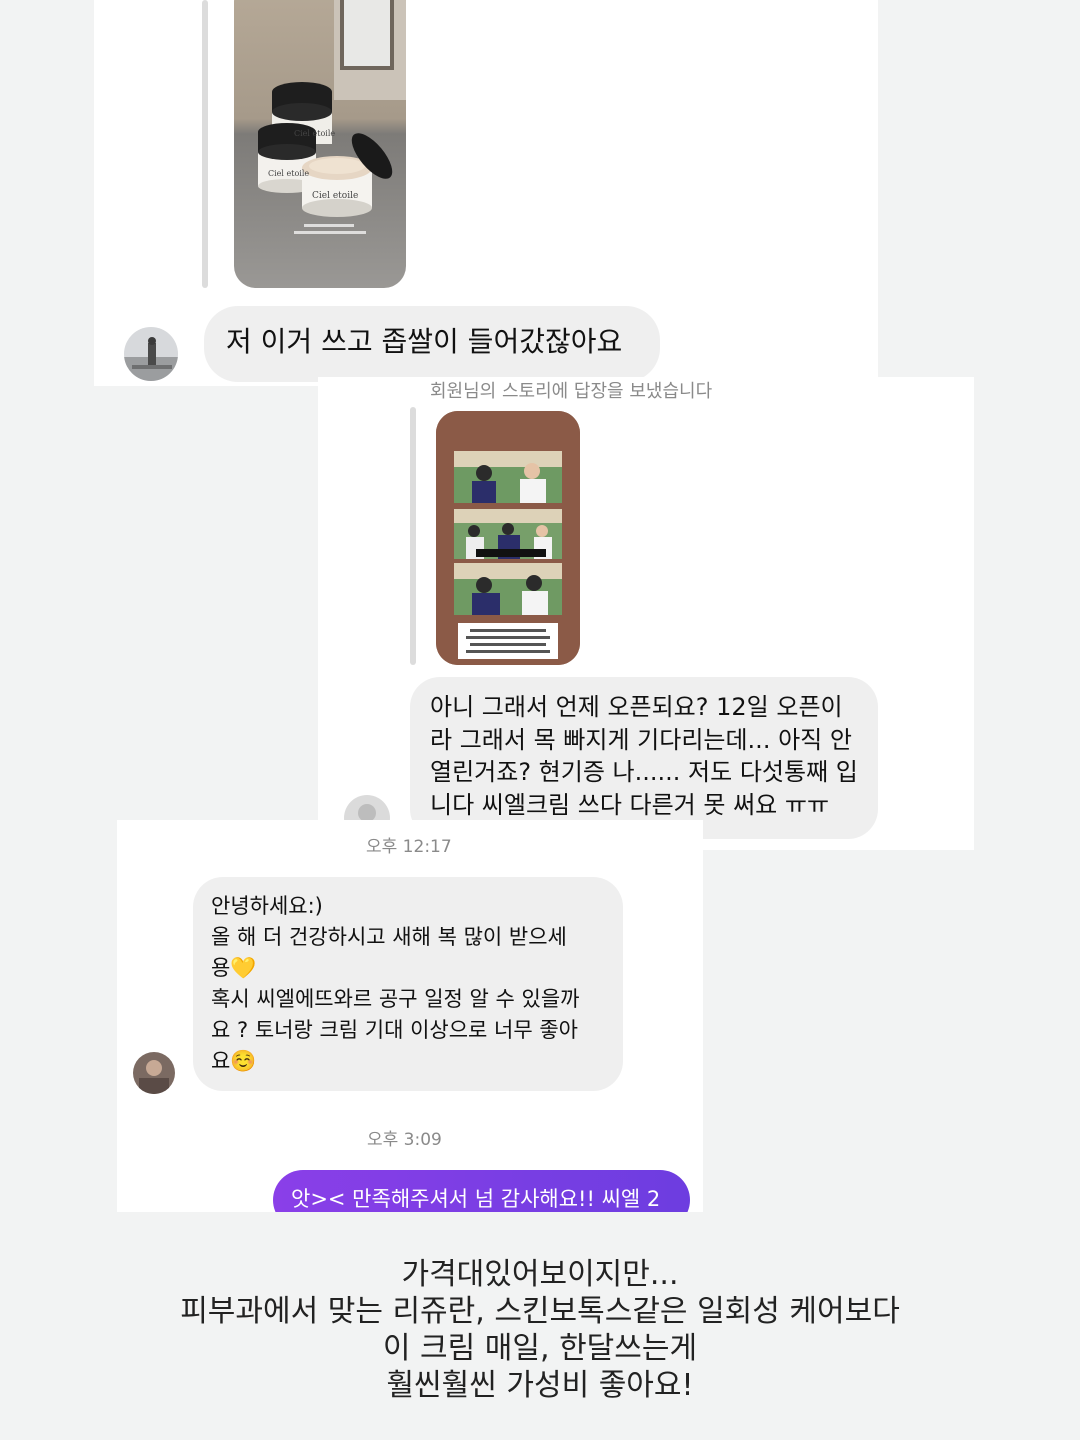 The image size is (1080, 1440). Describe the element at coordinates (335, 196) in the screenshot. I see `jar-label-3: Ciel etoile` at that location.